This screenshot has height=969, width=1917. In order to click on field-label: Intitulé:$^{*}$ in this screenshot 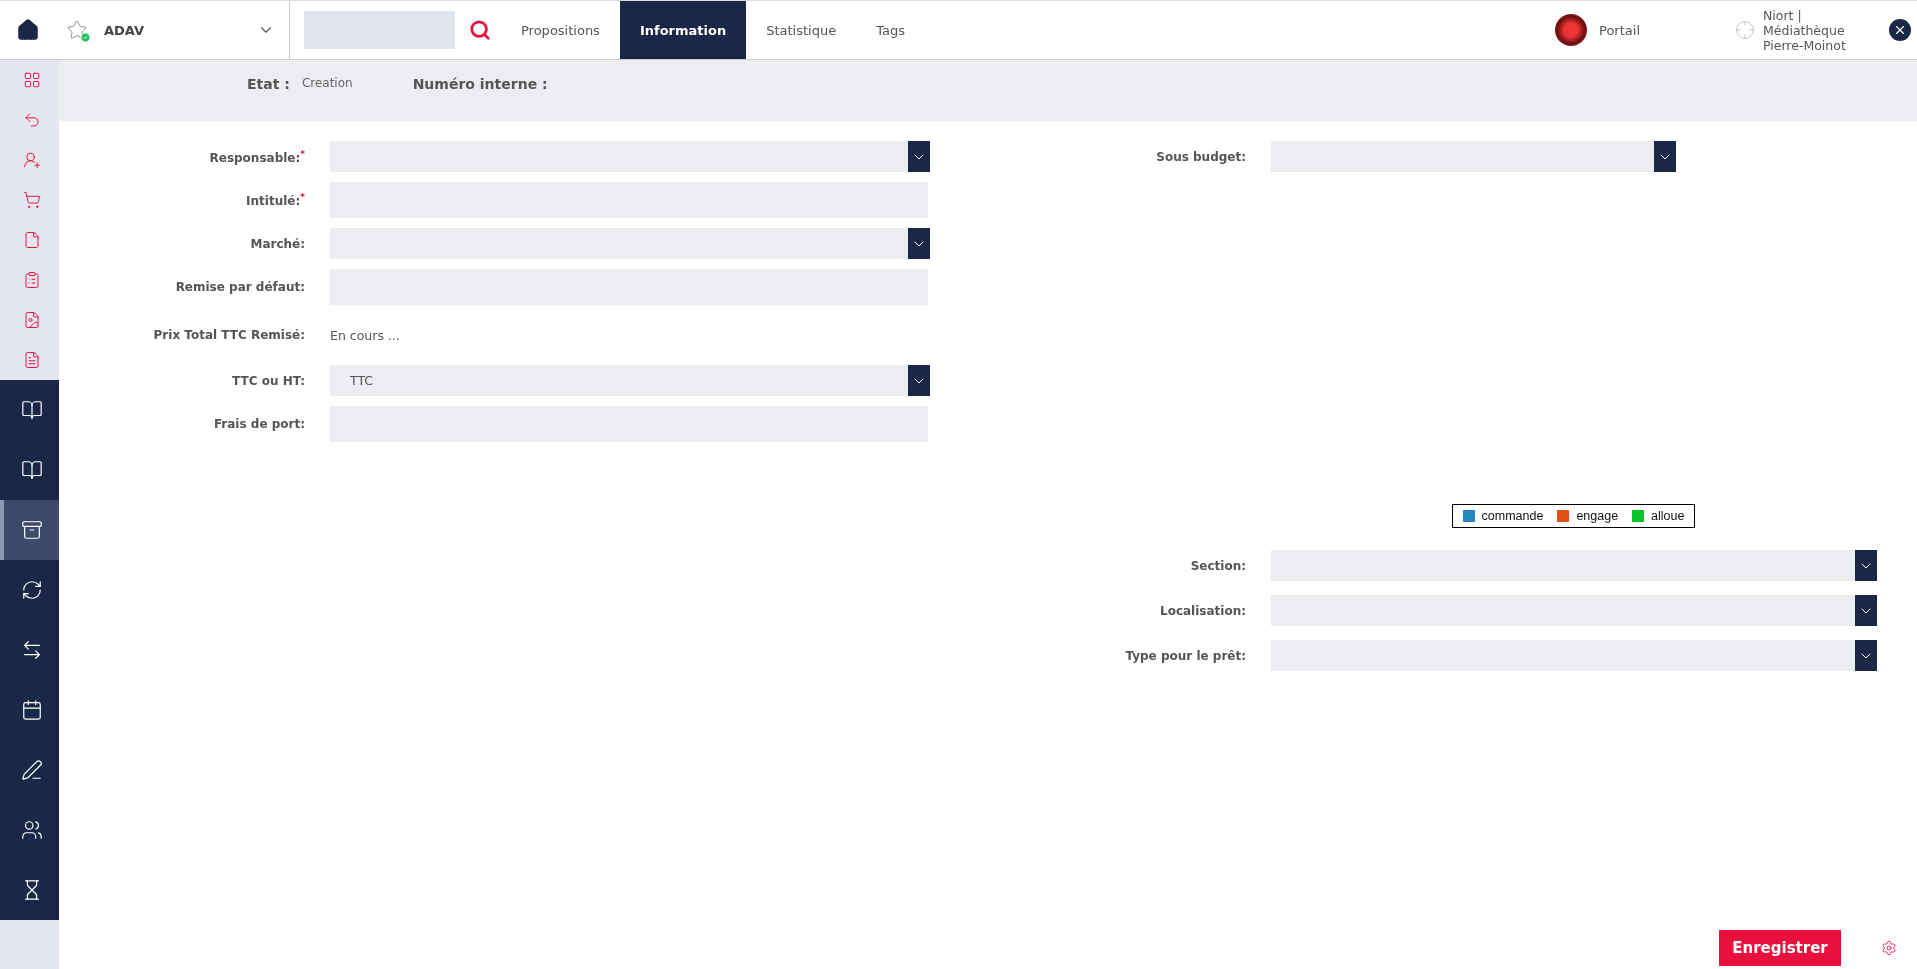, I will do `click(275, 200)`.